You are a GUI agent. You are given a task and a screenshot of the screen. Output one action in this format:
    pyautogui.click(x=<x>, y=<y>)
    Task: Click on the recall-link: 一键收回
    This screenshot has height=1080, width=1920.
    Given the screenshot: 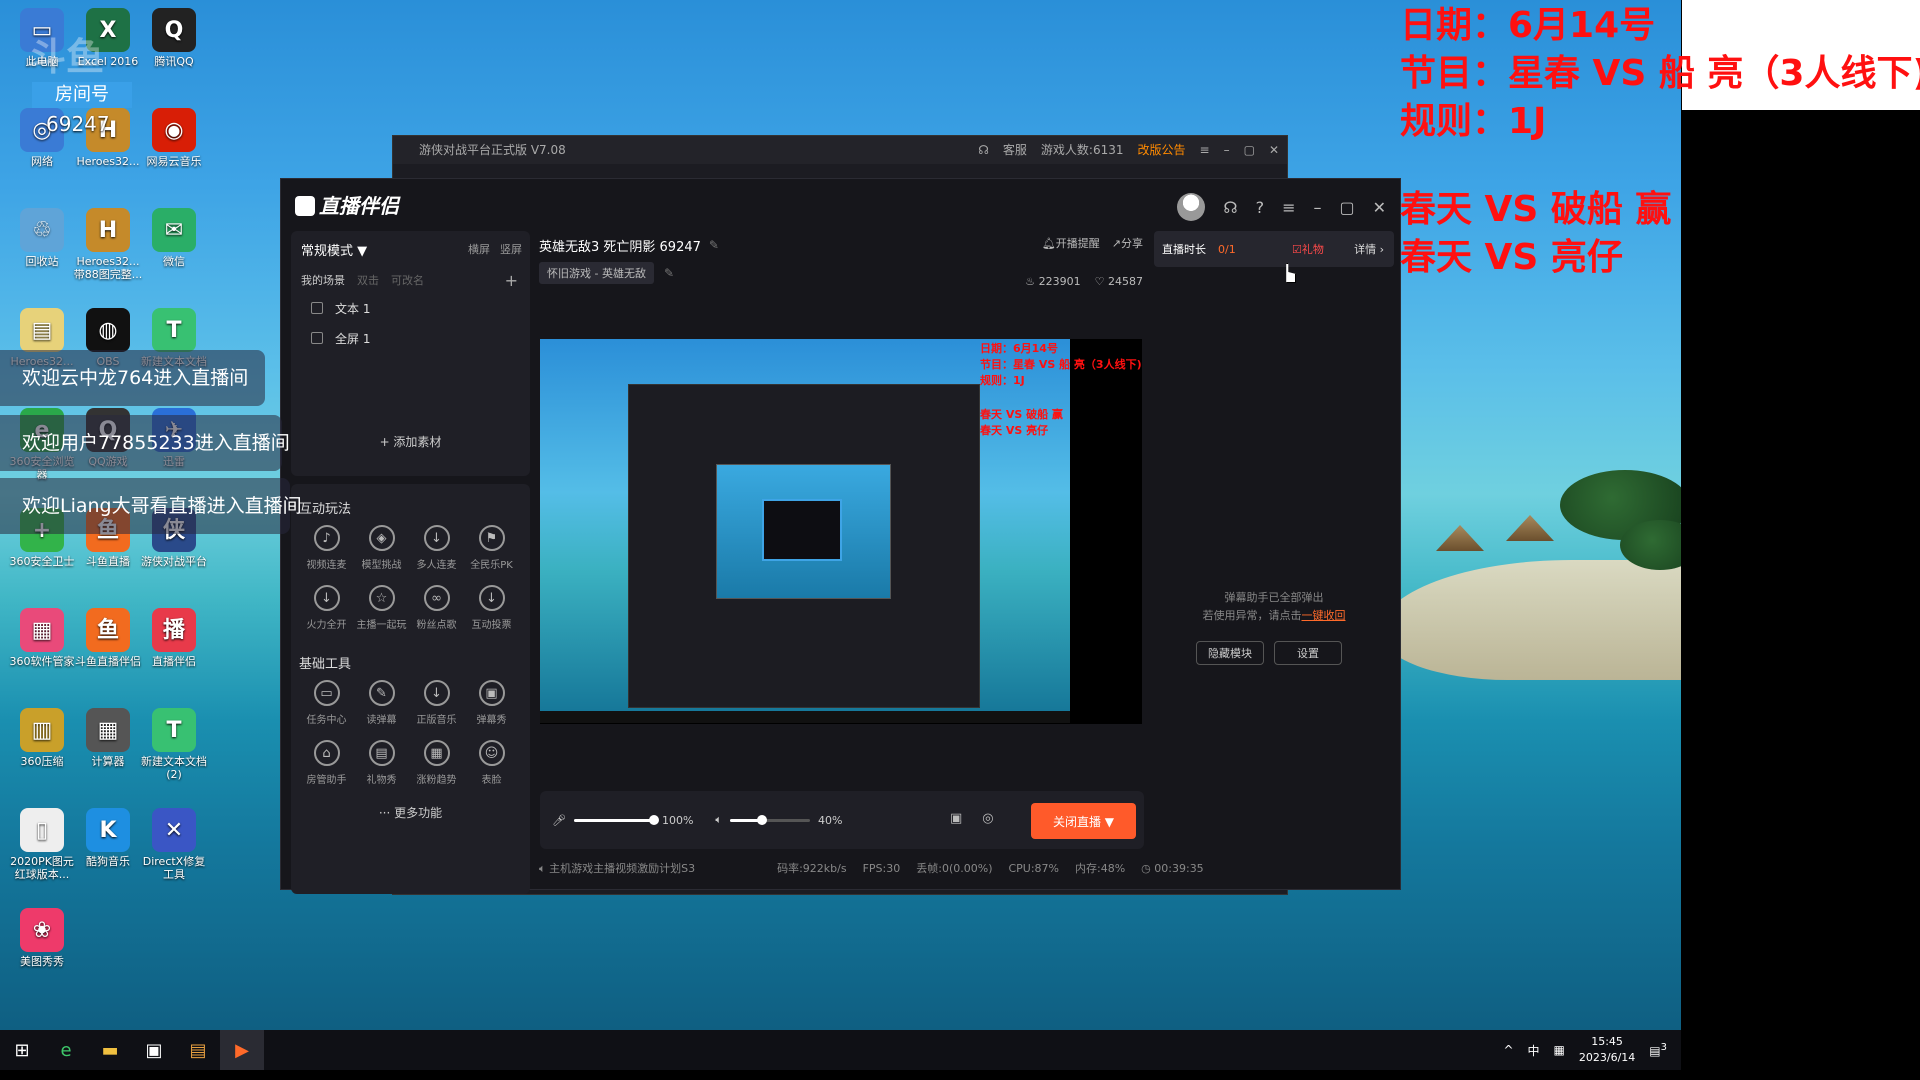 What is the action you would take?
    pyautogui.click(x=1324, y=615)
    